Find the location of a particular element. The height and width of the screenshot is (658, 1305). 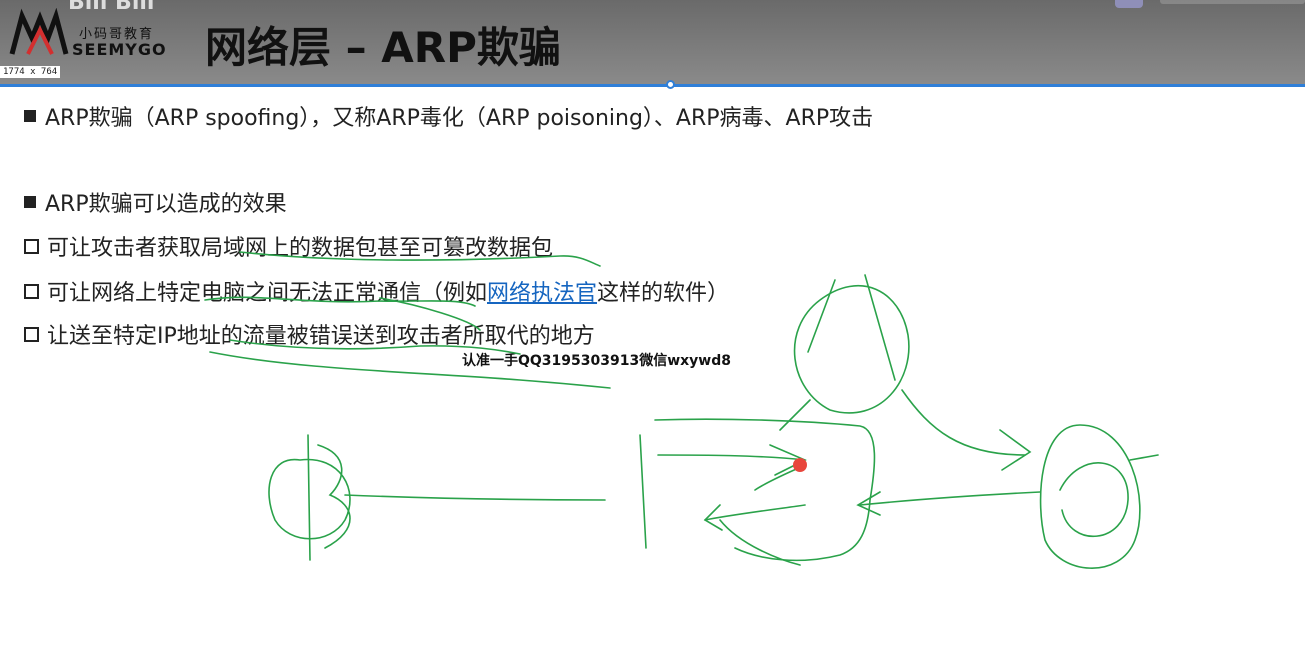

host-a-stroke is located at coordinates (309, 497).